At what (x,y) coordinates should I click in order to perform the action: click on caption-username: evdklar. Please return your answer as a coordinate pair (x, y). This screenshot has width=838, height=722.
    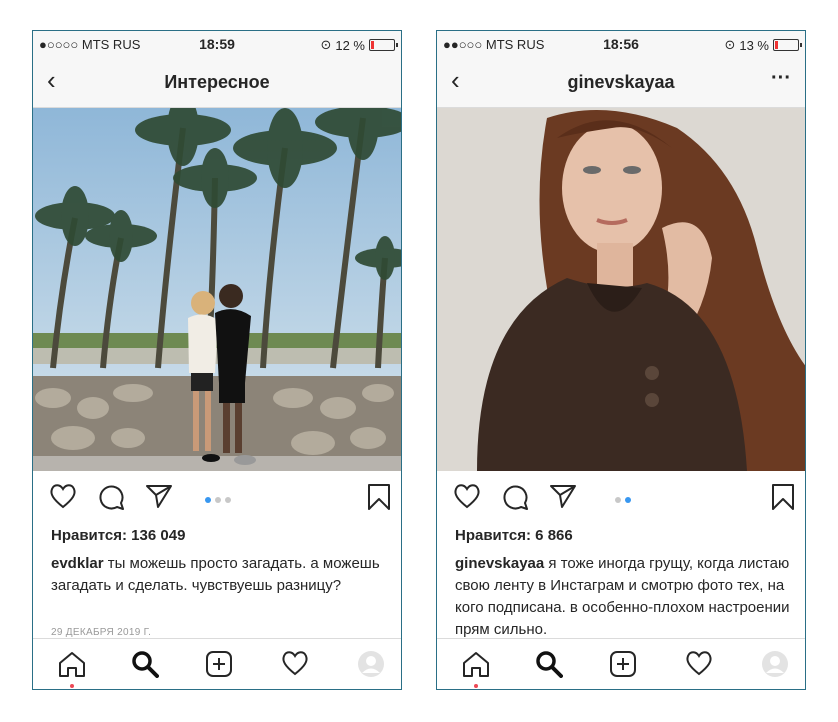
    Looking at the image, I should click on (77, 563).